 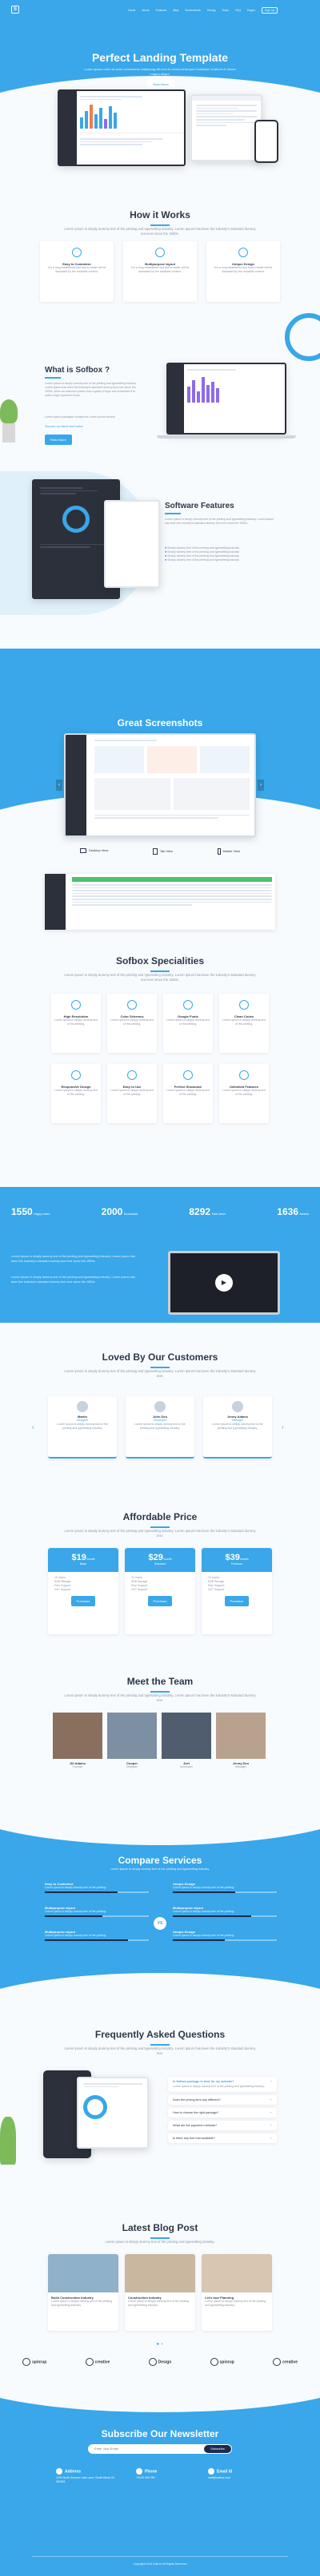 What do you see at coordinates (238, 10) in the screenshot?
I see `nav-item-faq: FAQ` at bounding box center [238, 10].